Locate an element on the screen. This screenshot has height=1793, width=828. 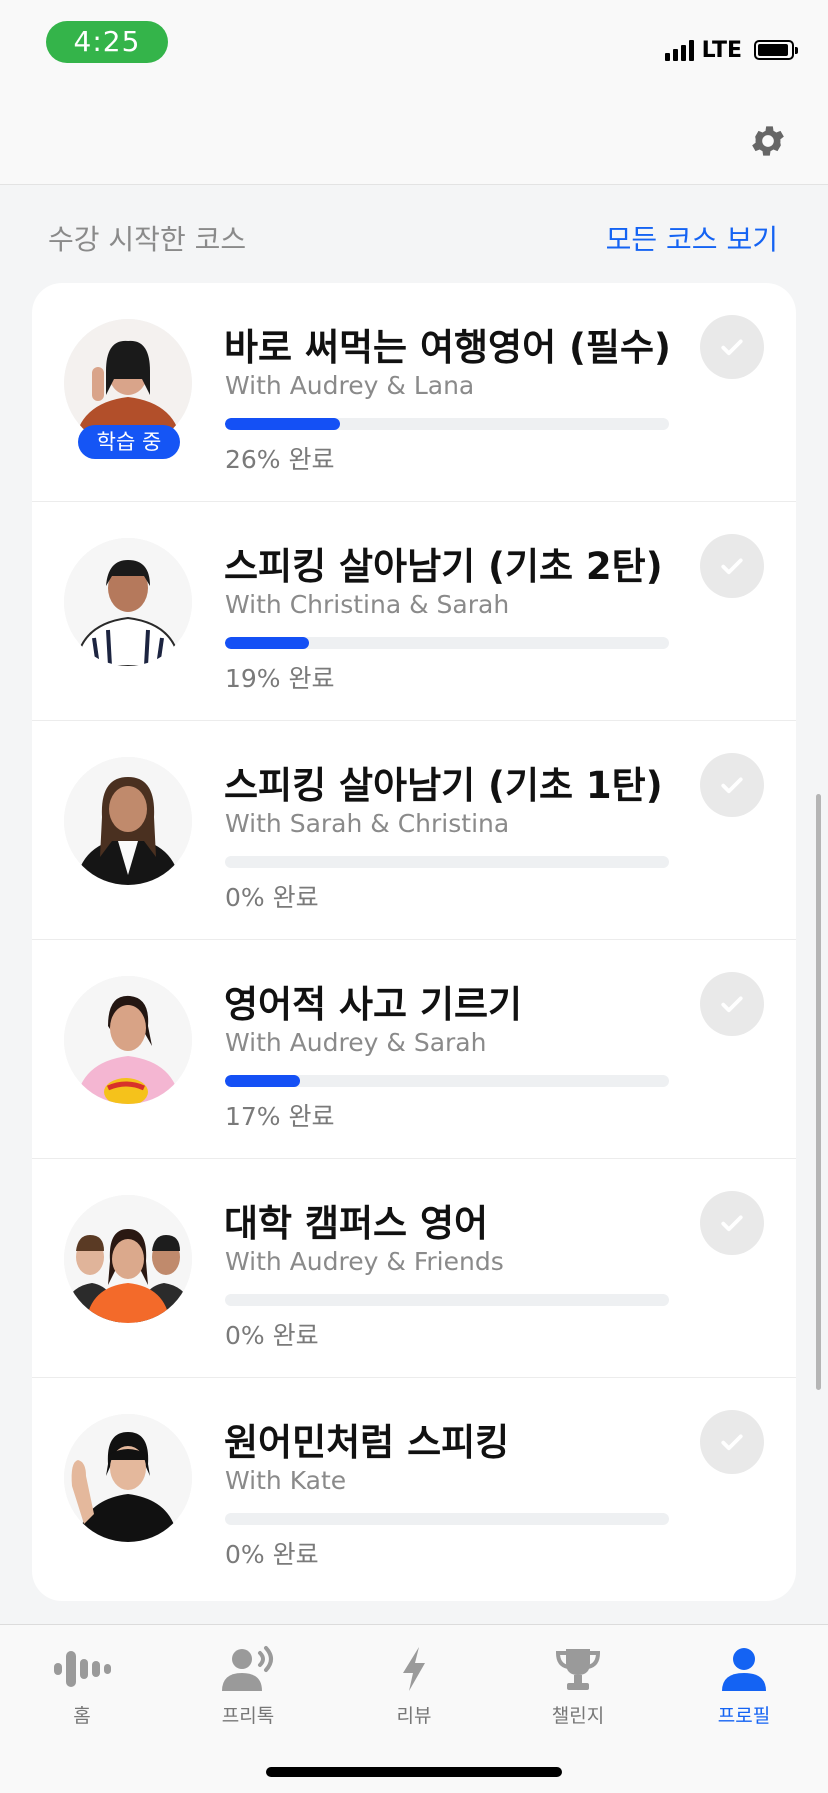
course-item: 대학 캠퍼스 영어 With Audrey & Friends 0% 완료 is located at coordinates (414, 1268).